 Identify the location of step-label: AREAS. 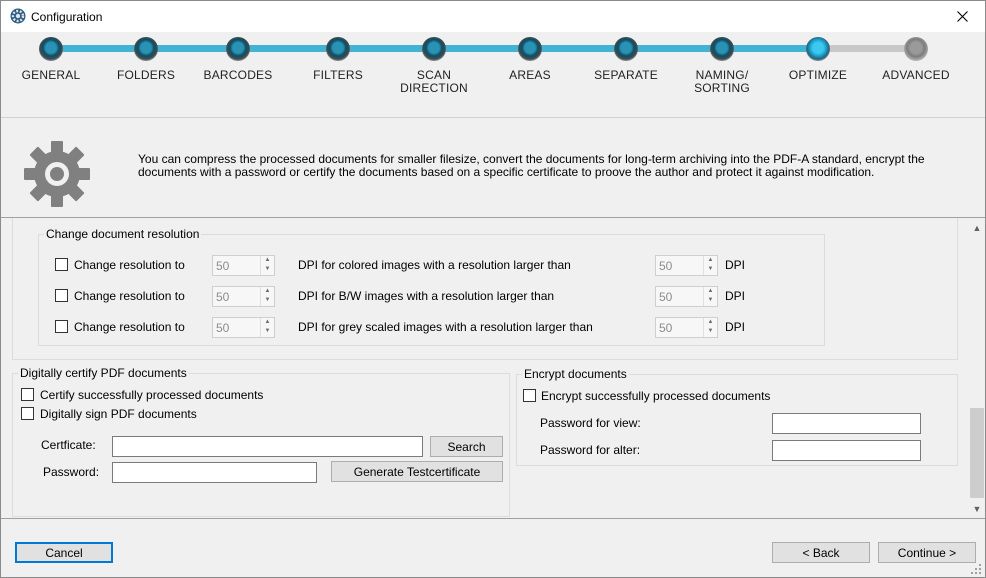
(530, 75).